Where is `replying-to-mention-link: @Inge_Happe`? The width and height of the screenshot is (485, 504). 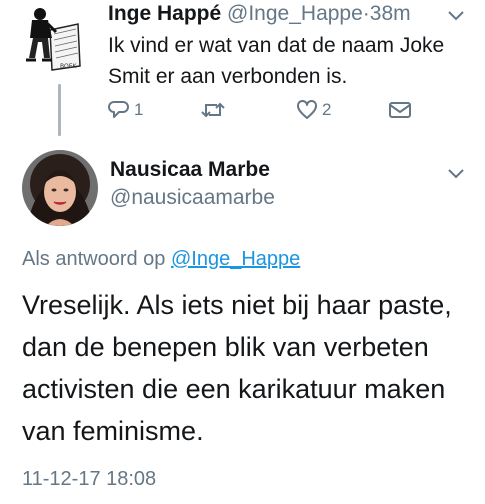
replying-to-mention-link: @Inge_Happe is located at coordinates (235, 259).